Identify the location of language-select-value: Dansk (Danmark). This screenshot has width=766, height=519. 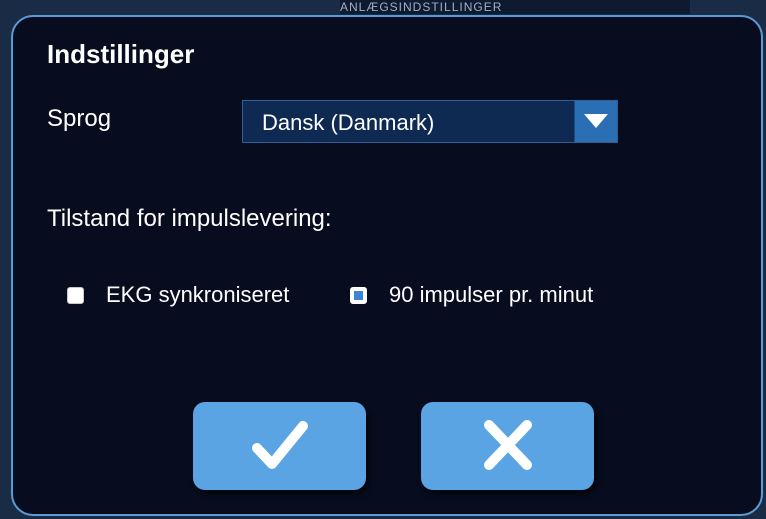
(348, 122).